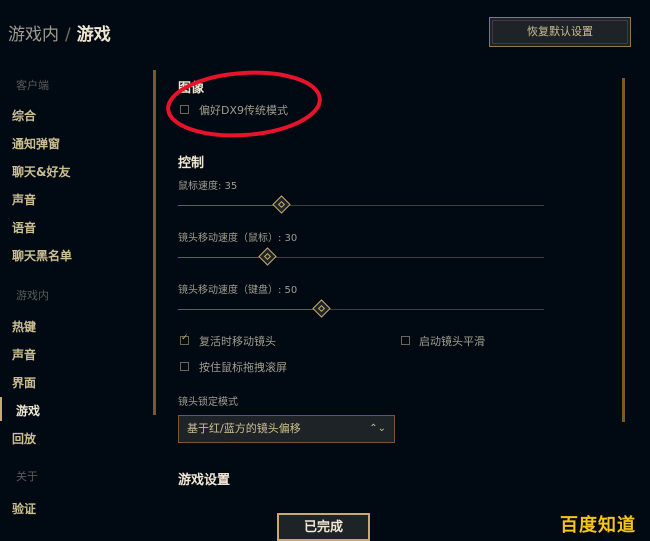 The image size is (650, 541). Describe the element at coordinates (238, 290) in the screenshot. I see `camera-speed-keyboard-label: 镜头移动速度（键盘）: 50` at that location.